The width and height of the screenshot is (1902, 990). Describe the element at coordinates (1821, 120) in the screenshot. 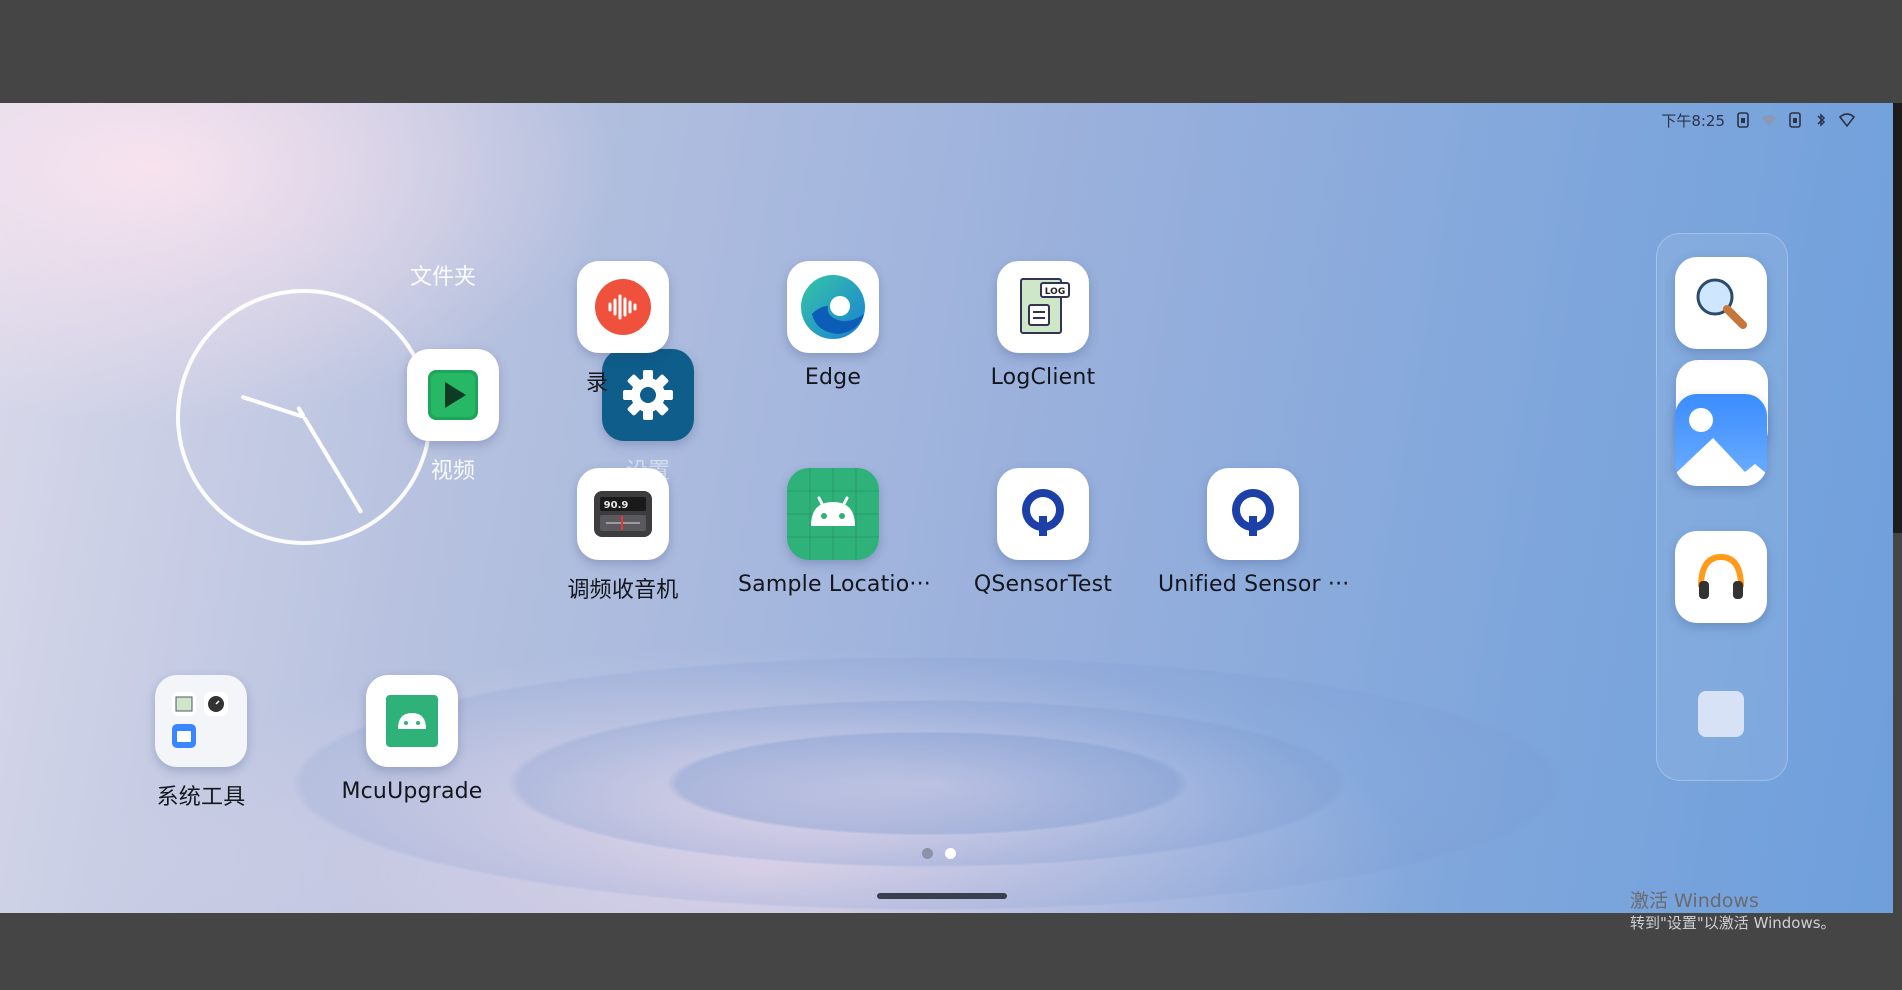

I see `bluetooth-icon` at that location.